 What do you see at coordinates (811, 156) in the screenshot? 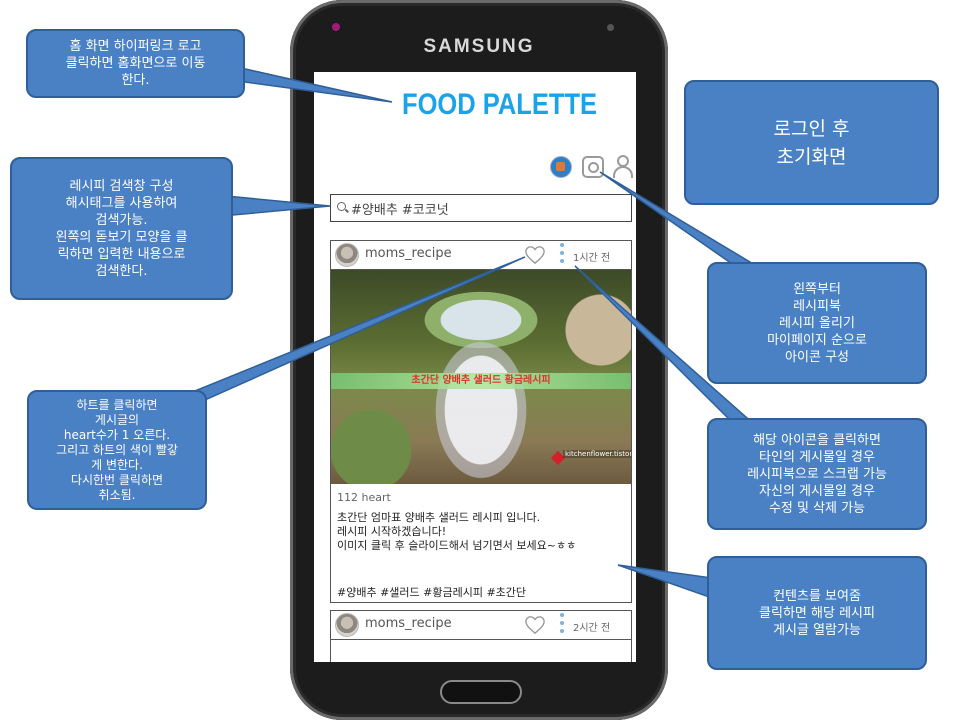
I see `callout-line: 초기화면` at bounding box center [811, 156].